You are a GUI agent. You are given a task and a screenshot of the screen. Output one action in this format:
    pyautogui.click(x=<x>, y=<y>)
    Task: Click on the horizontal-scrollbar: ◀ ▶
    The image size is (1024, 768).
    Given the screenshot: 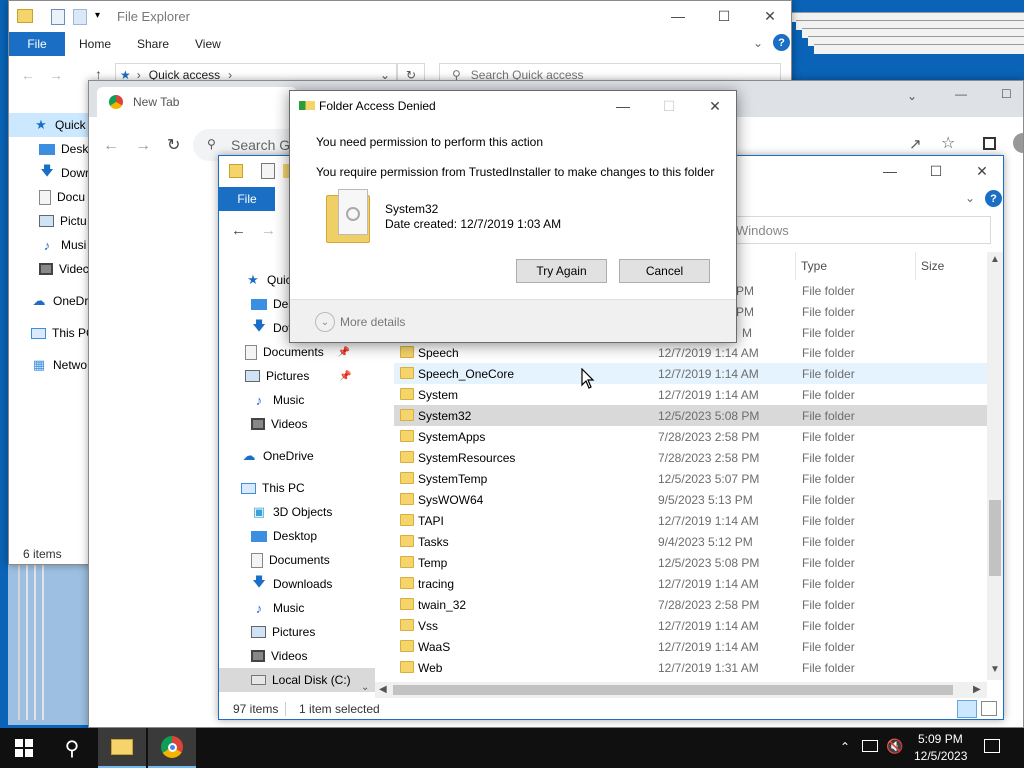 What is the action you would take?
    pyautogui.click(x=681, y=690)
    